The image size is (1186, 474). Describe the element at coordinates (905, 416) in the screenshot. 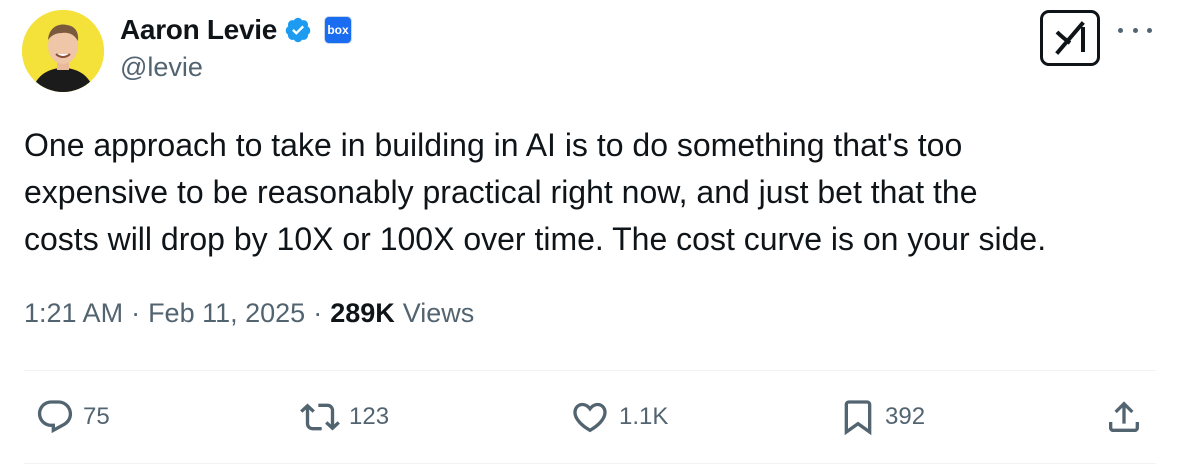

I see `bookmark-count: 392` at that location.